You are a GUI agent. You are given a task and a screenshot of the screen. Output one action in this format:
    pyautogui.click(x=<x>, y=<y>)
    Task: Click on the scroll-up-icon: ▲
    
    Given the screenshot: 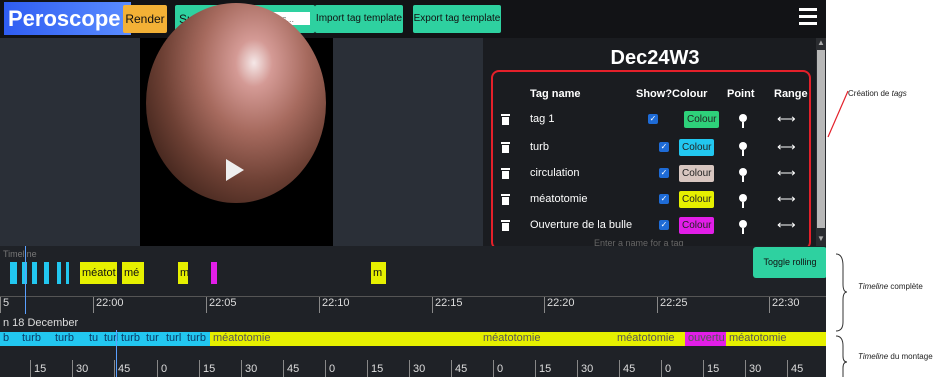 What is the action you would take?
    pyautogui.click(x=821, y=42)
    